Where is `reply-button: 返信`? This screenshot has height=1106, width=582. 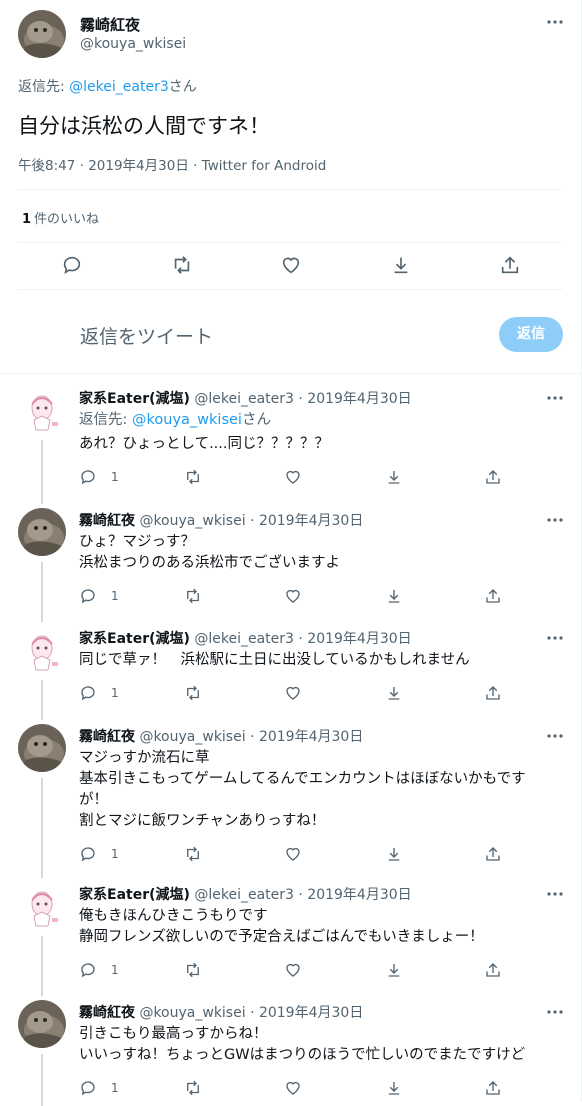
reply-button: 返信 is located at coordinates (531, 334).